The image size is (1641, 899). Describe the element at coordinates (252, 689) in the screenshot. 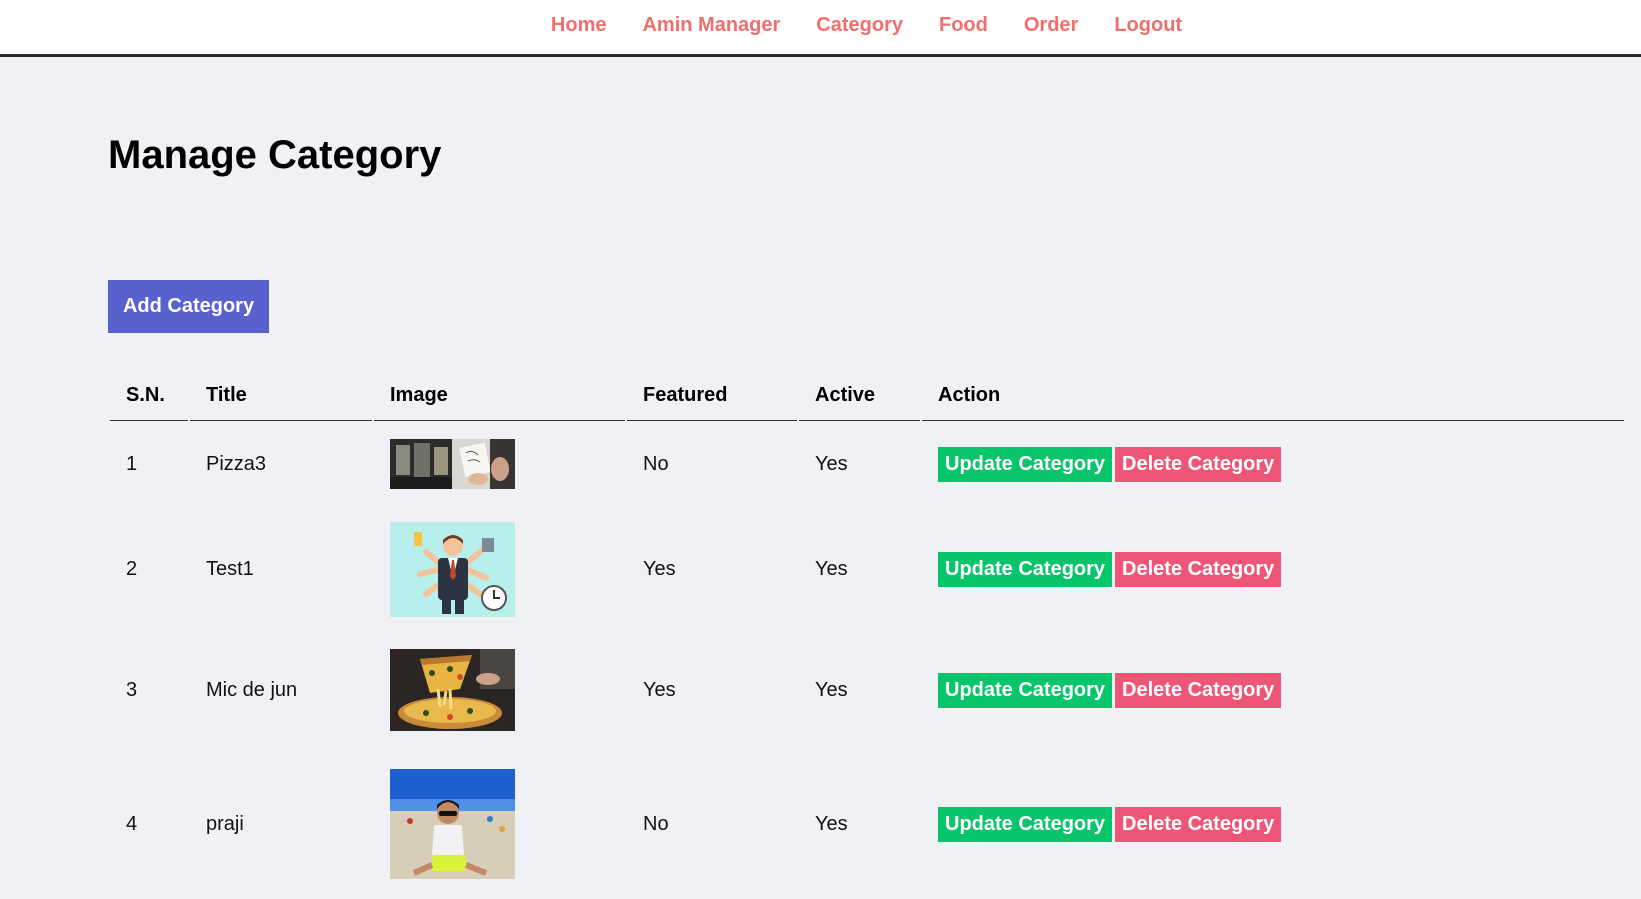

I see `cell-title: Mic de jun` at that location.